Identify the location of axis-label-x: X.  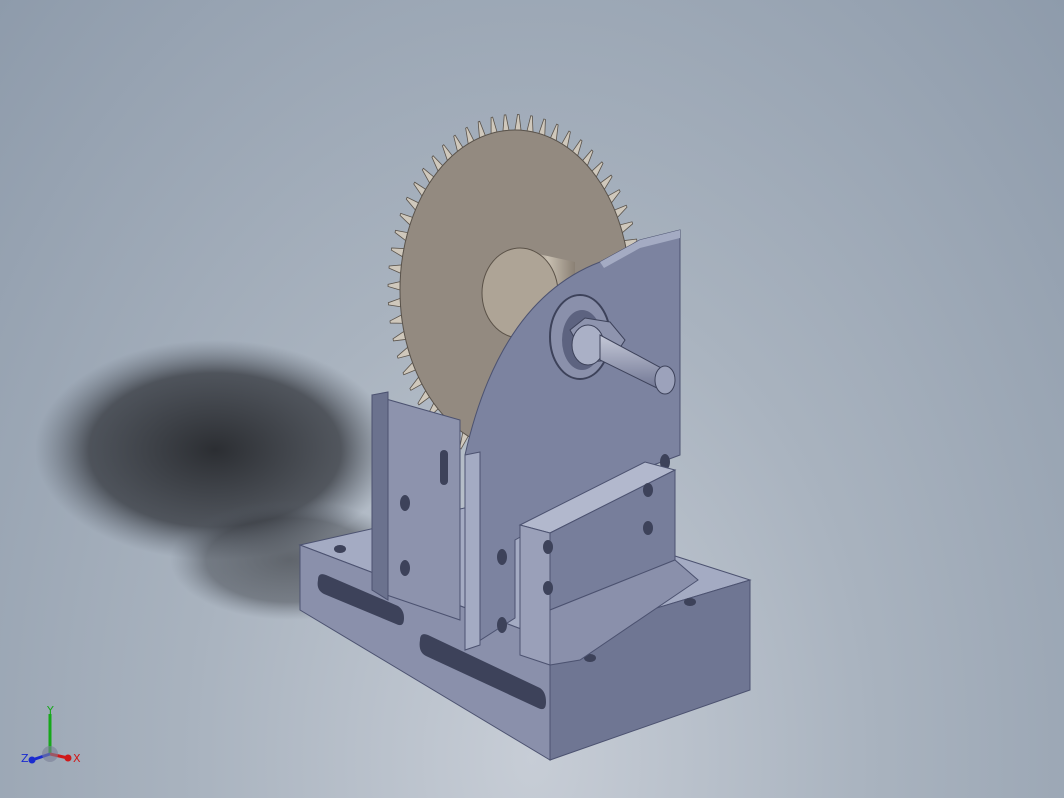
(77, 758).